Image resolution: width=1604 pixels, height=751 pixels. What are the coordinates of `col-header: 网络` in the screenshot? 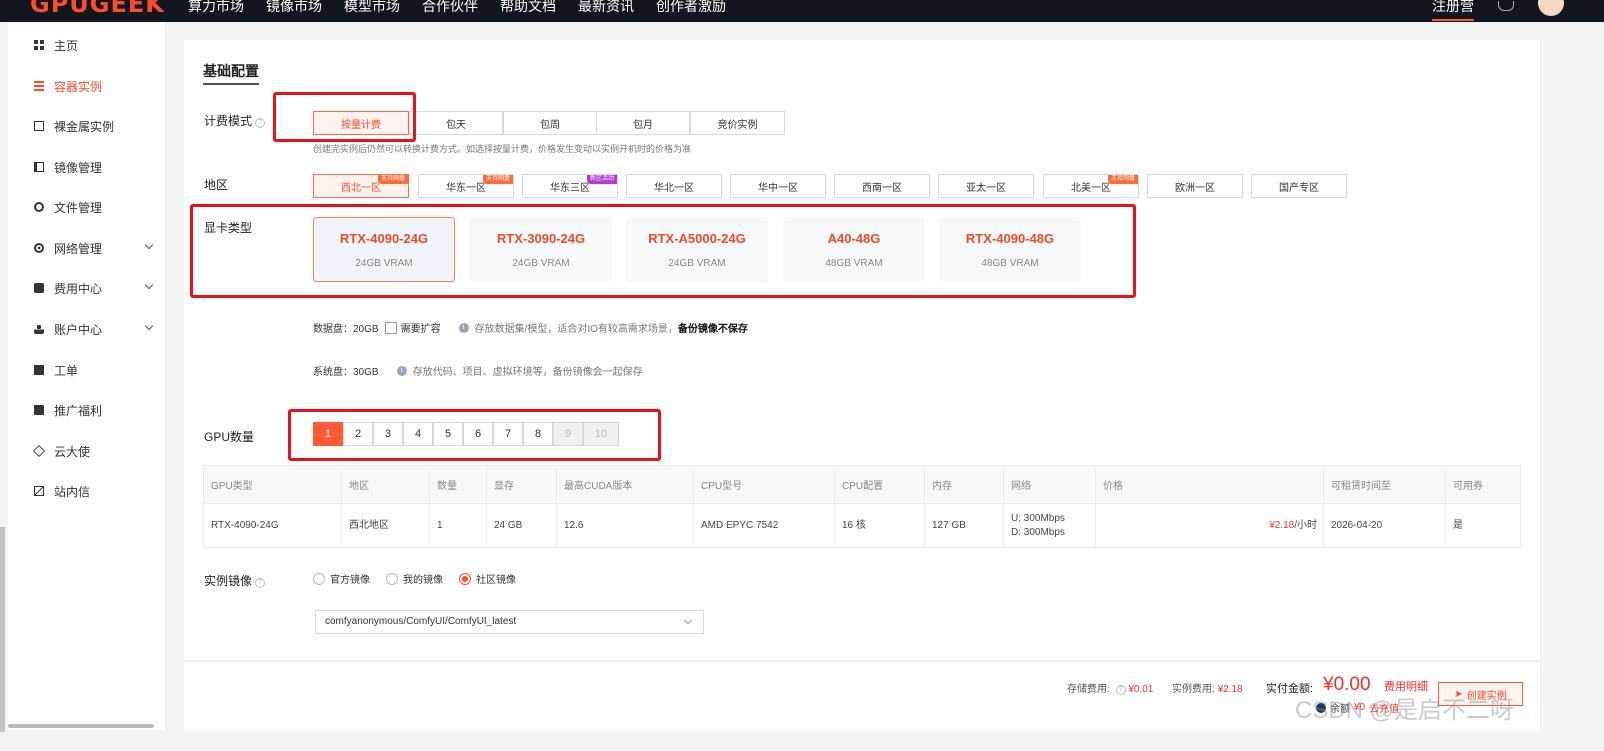 It's located at (1049, 484).